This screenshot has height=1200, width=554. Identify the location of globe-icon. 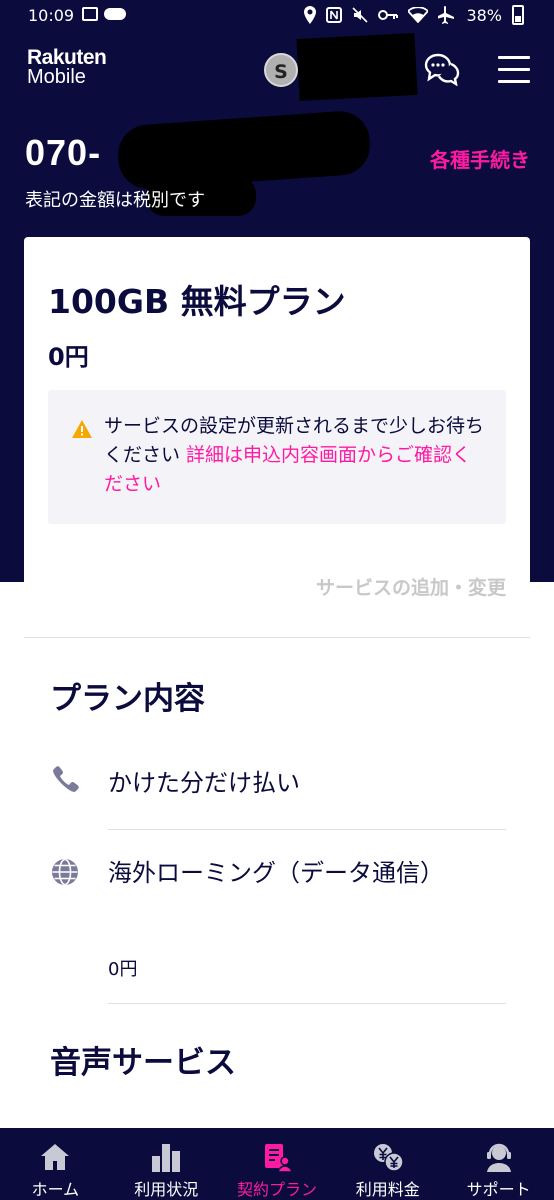
(65, 872).